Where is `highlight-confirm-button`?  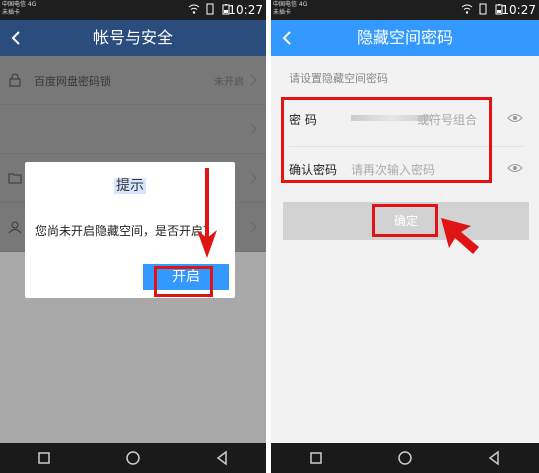
highlight-confirm-button is located at coordinates (405, 220).